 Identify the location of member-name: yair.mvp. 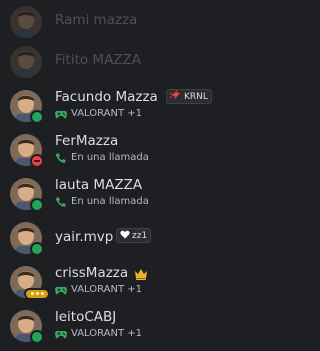
(84, 237).